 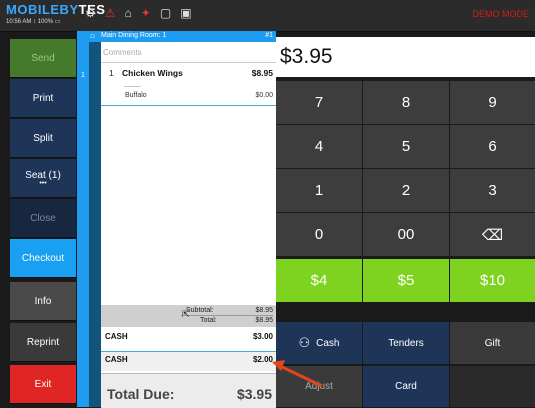 I want to click on key-6: 6, so click(x=492, y=146).